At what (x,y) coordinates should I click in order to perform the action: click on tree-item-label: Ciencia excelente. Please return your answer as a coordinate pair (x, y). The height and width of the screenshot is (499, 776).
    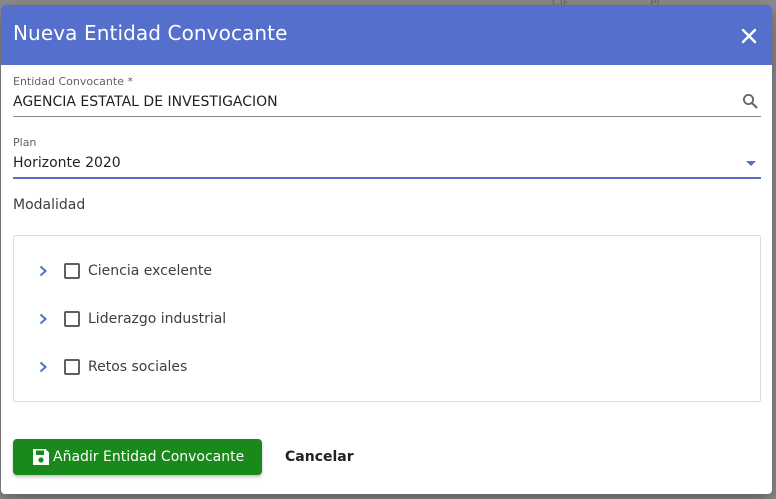
    Looking at the image, I should click on (150, 271).